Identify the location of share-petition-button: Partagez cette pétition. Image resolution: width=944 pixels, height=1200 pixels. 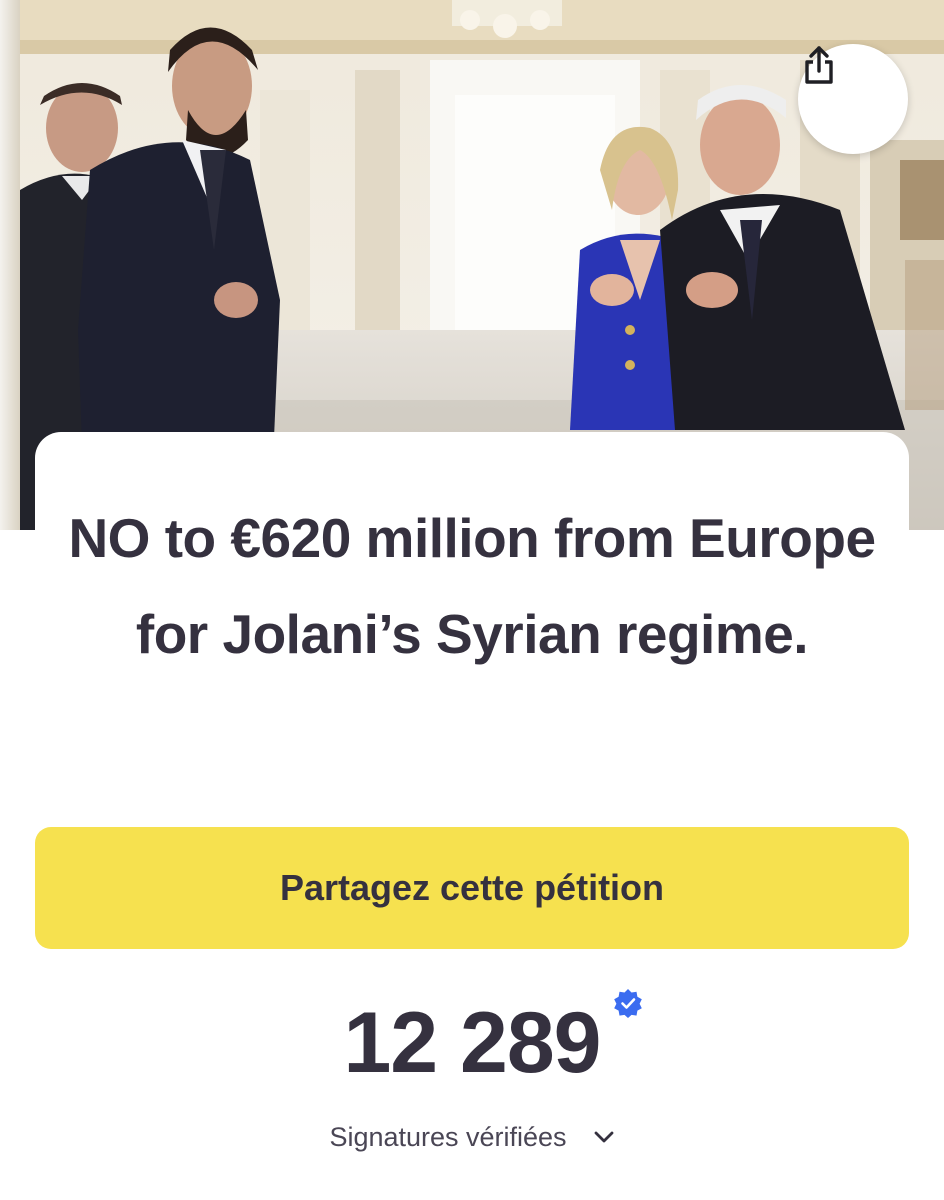
(472, 888).